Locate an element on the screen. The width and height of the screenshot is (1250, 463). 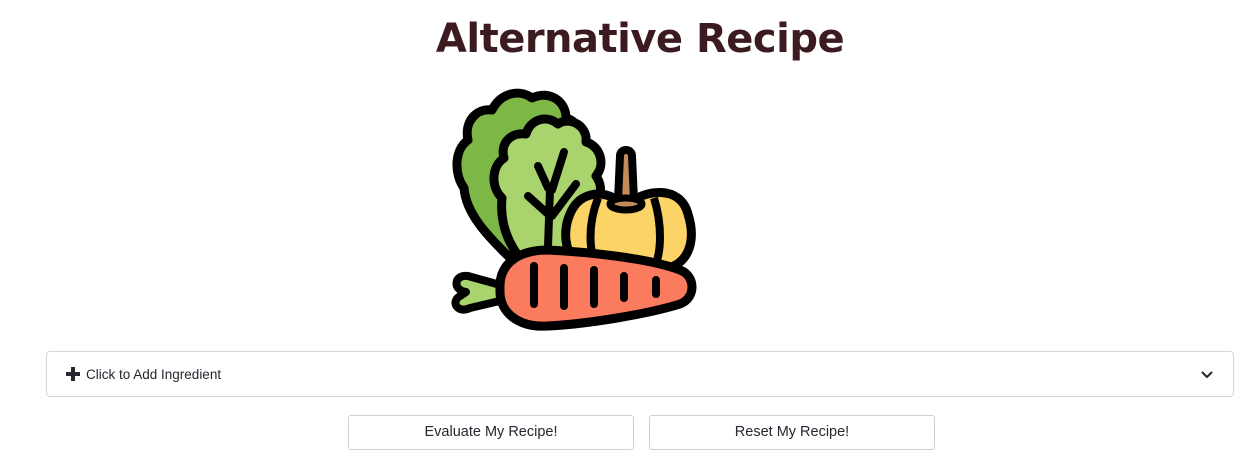
page-title: Alternative Recipe is located at coordinates (640, 39).